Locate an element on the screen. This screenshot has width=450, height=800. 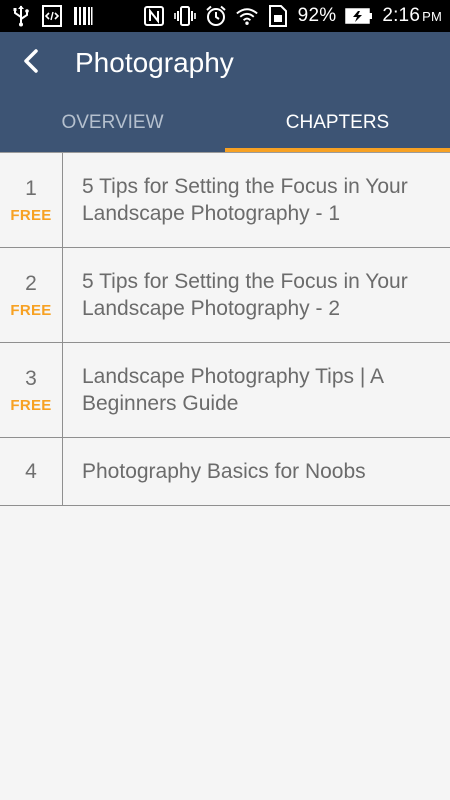
code-icon is located at coordinates (52, 16).